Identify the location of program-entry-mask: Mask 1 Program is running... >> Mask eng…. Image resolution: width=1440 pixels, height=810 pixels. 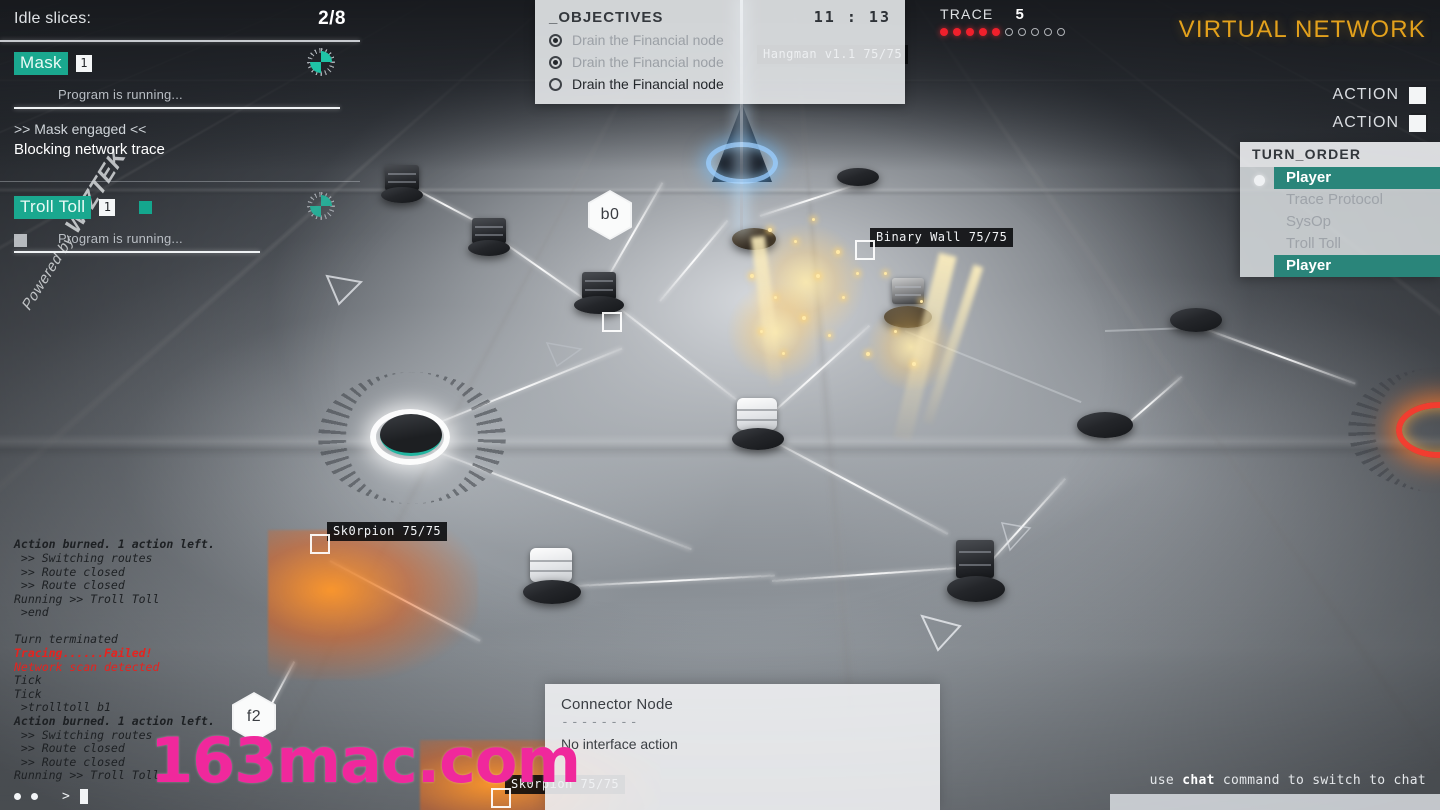
(180, 111).